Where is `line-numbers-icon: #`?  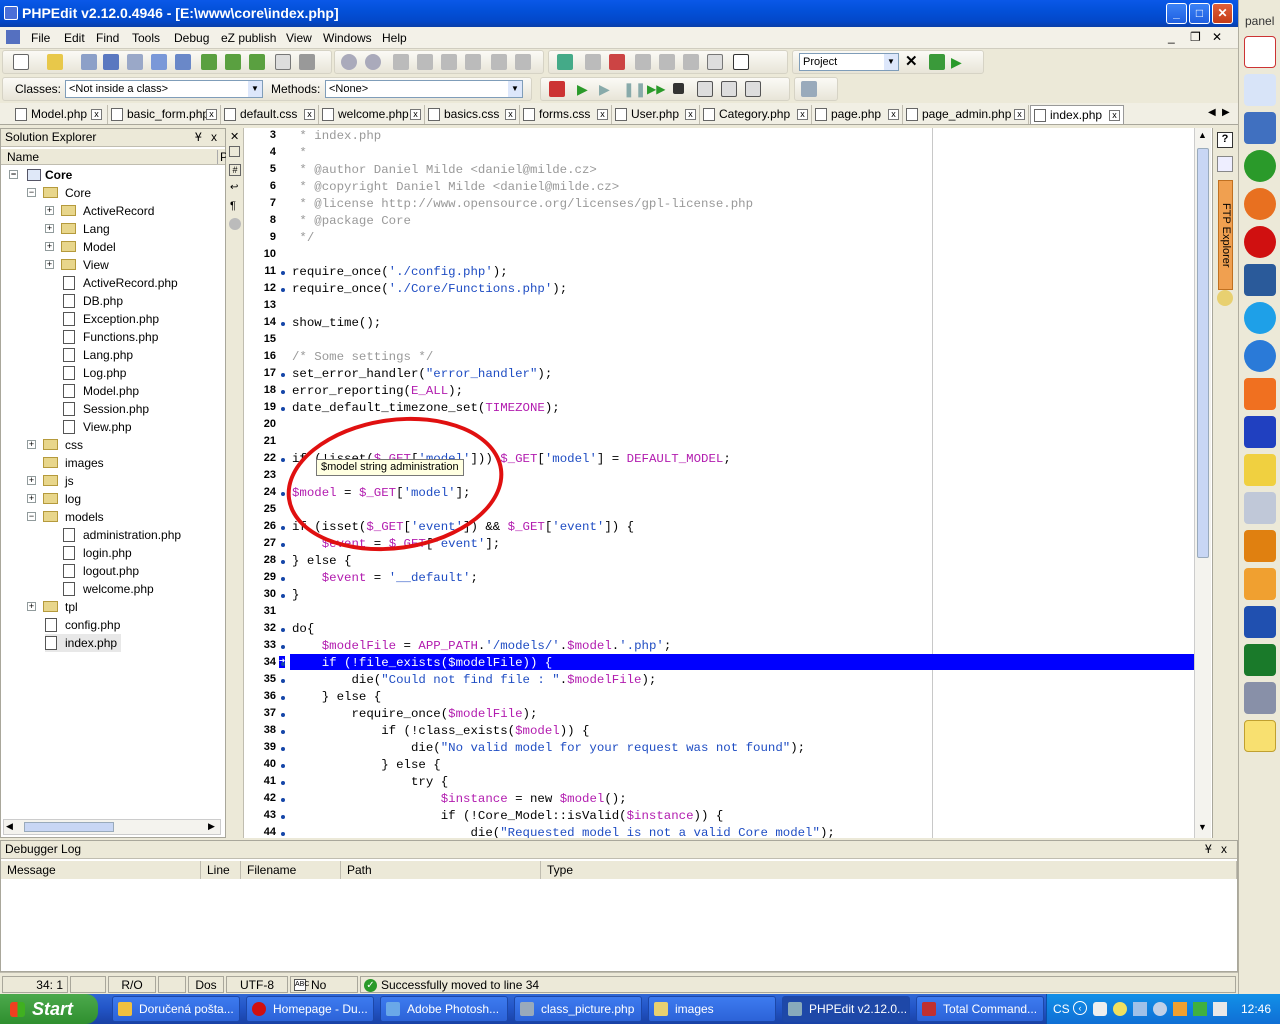
line-numbers-icon: # is located at coordinates (235, 170).